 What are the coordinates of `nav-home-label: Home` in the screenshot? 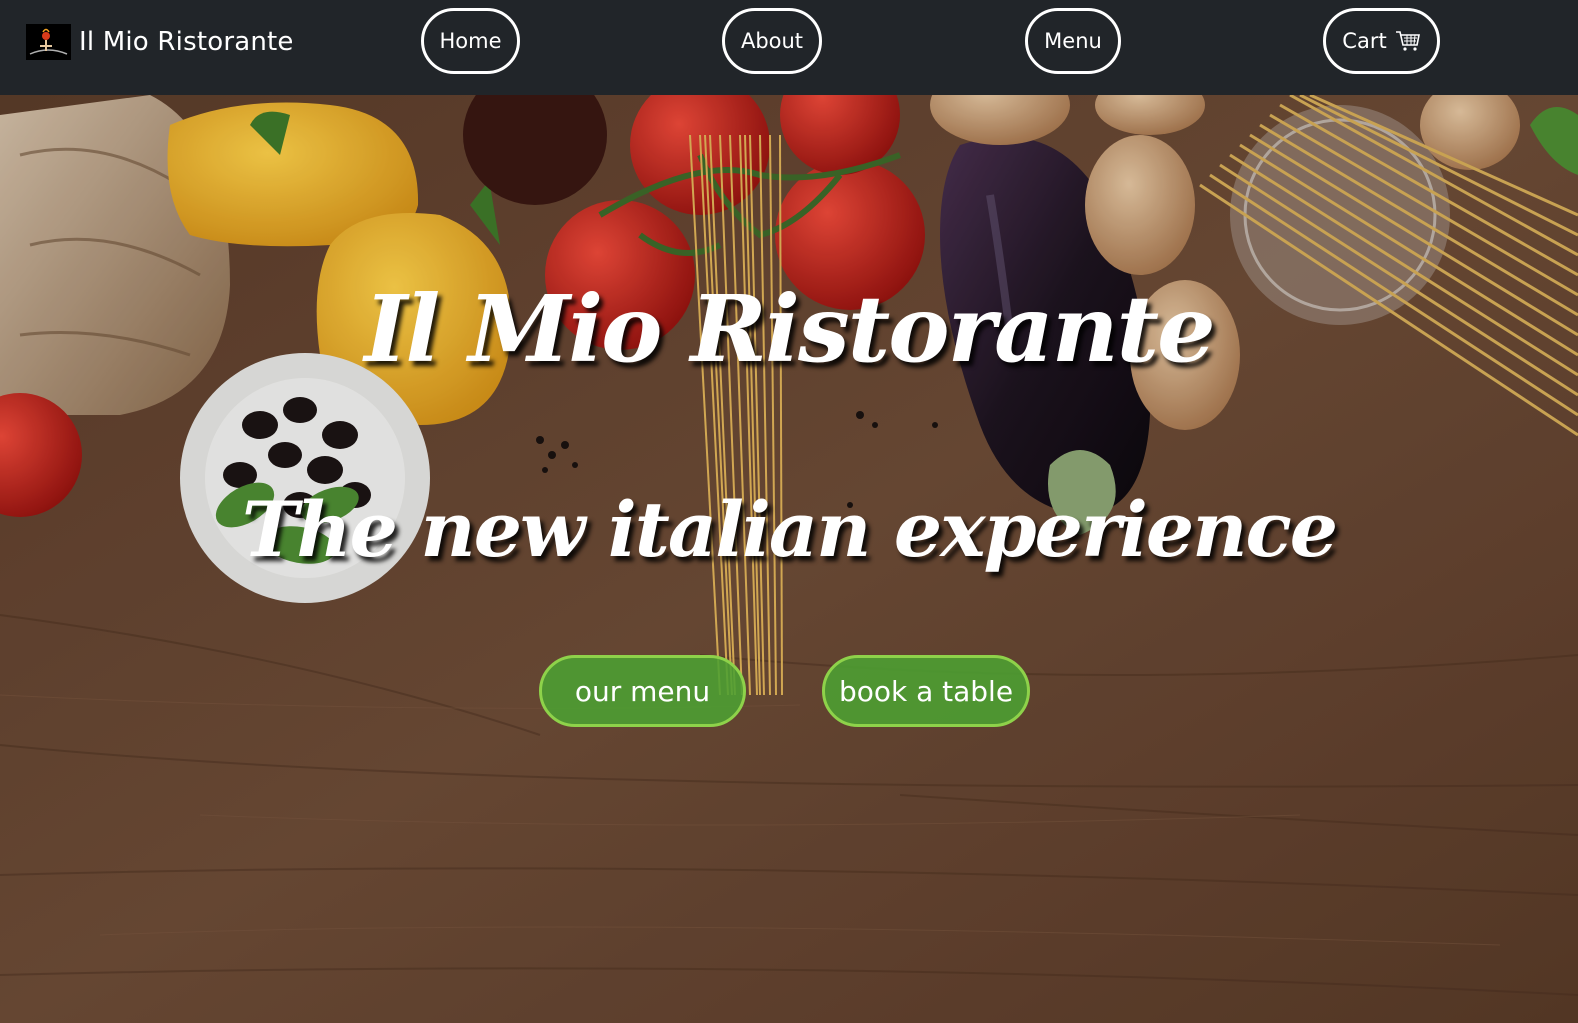 It's located at (470, 41).